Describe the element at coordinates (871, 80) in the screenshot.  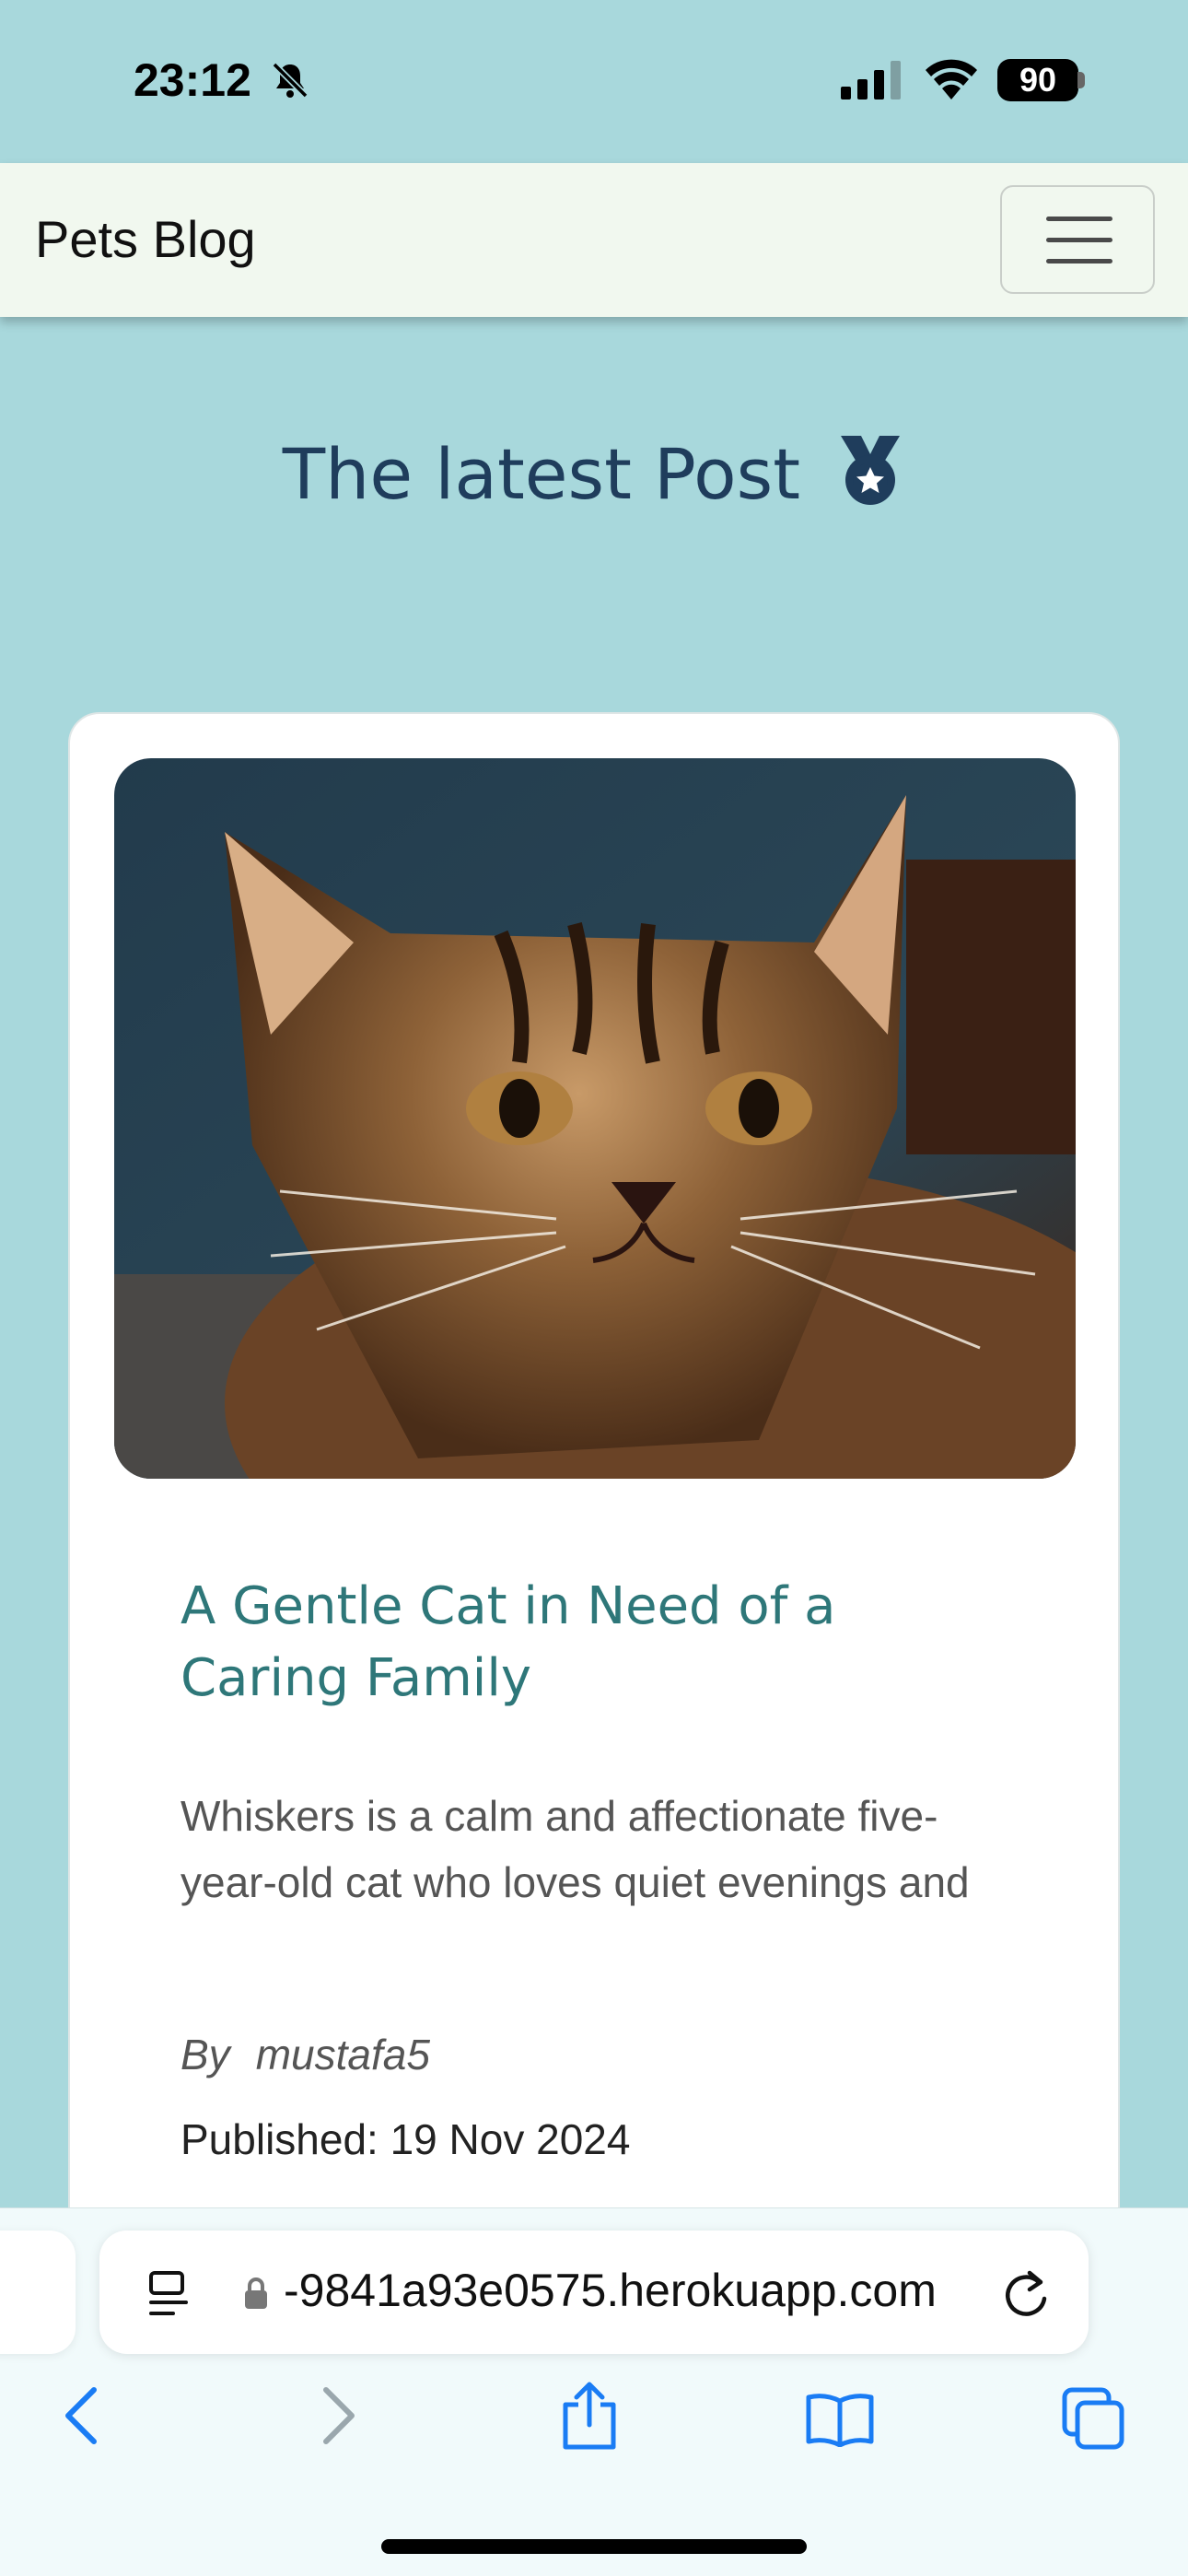
I see `signal-icon` at that location.